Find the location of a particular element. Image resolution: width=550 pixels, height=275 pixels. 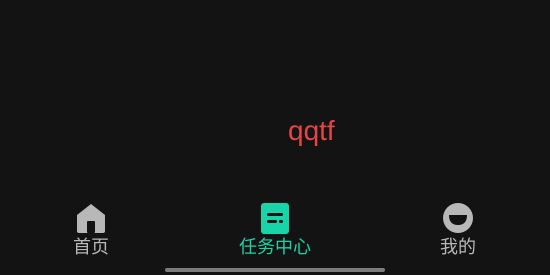

tab-task-center: 任务中心 is located at coordinates (275, 232).